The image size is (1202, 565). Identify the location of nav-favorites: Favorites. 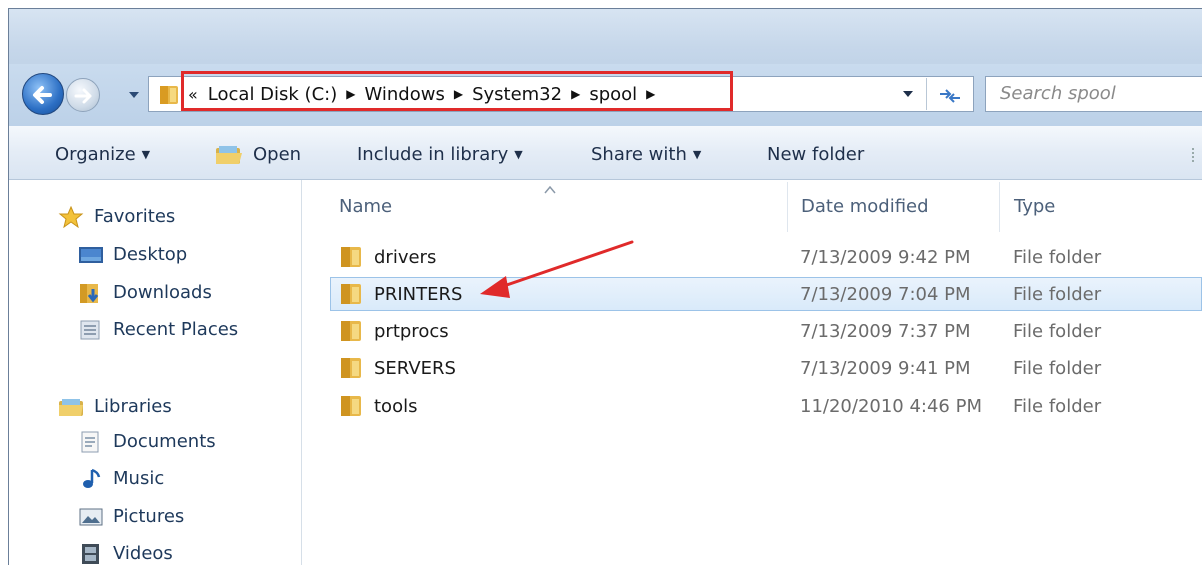
(134, 216).